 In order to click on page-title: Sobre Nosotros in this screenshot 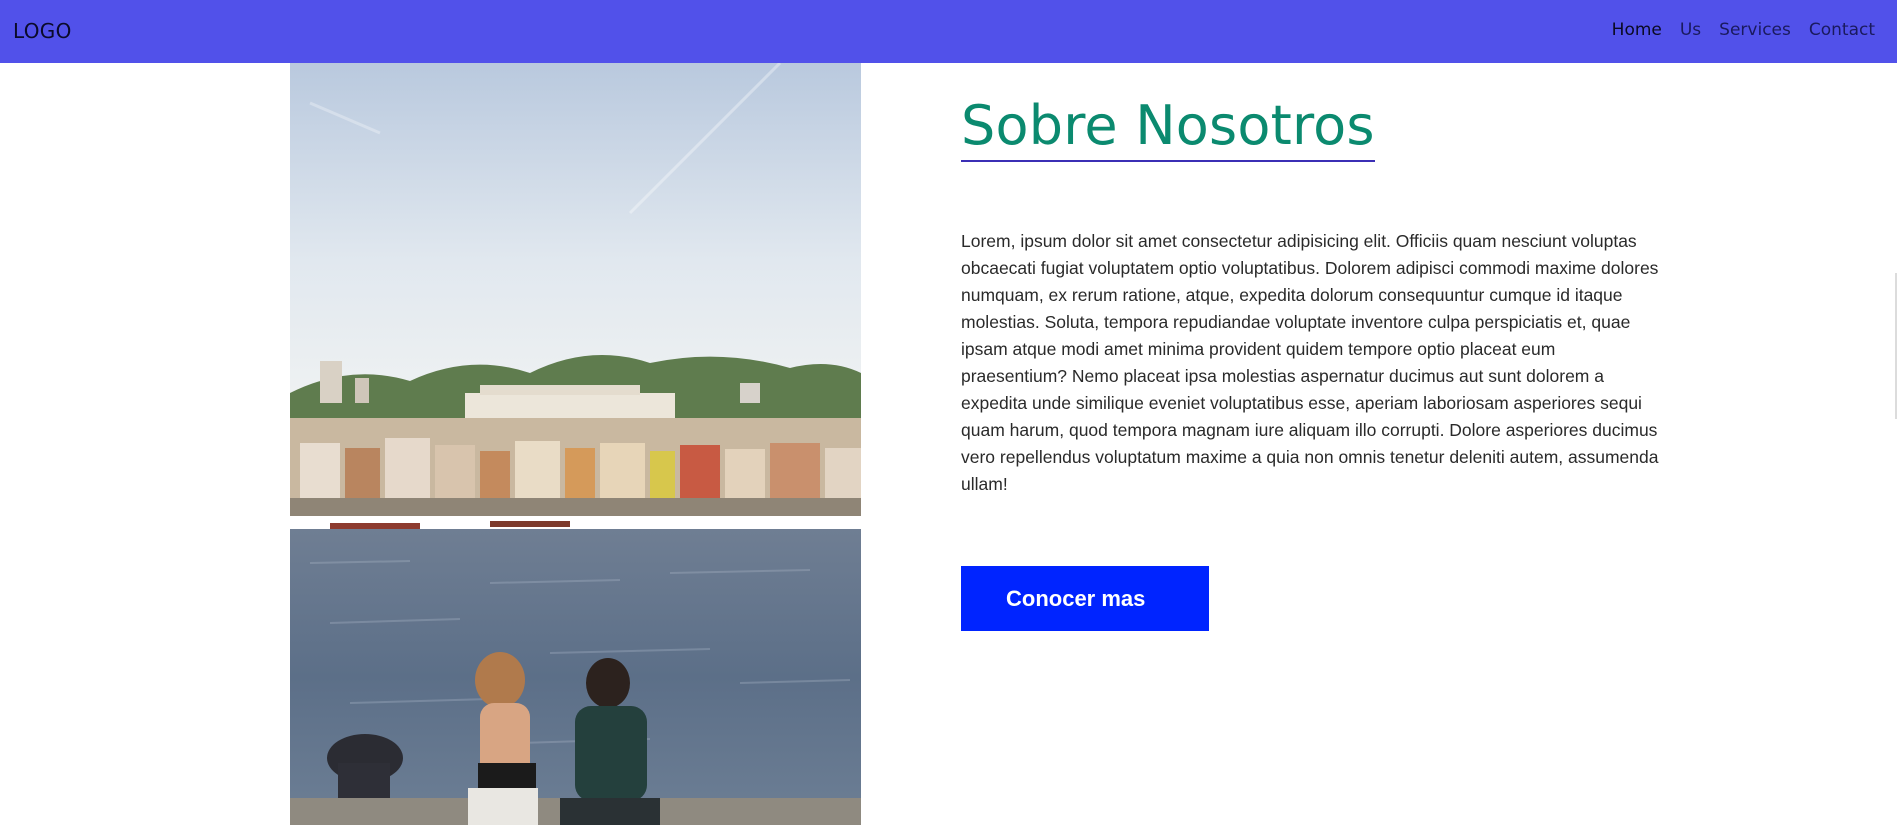, I will do `click(1168, 128)`.